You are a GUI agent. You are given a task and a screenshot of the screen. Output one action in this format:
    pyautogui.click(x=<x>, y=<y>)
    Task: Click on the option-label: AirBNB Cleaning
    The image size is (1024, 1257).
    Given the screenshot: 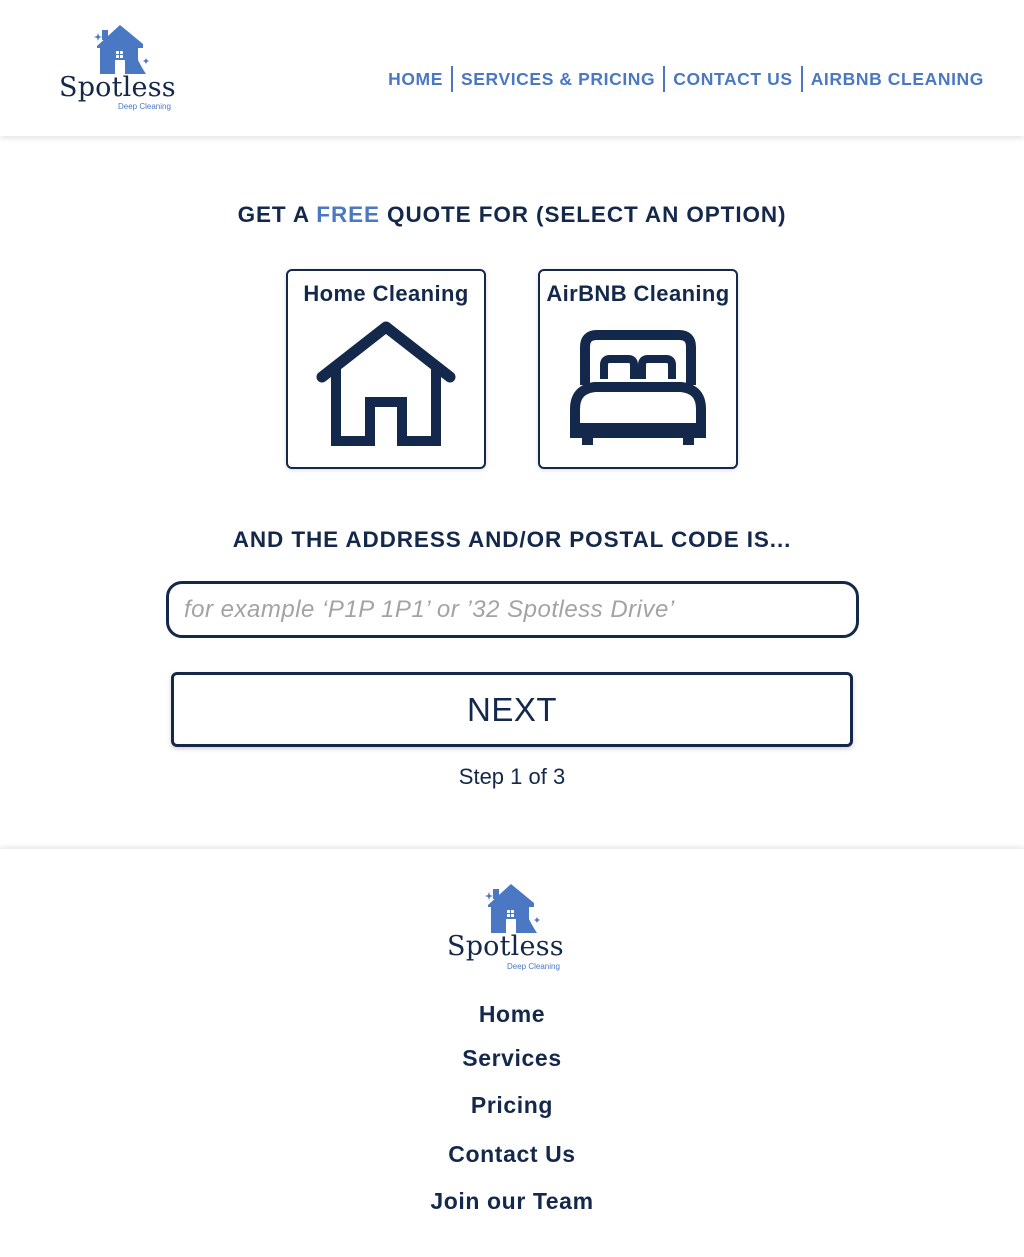 What is the action you would take?
    pyautogui.click(x=638, y=293)
    